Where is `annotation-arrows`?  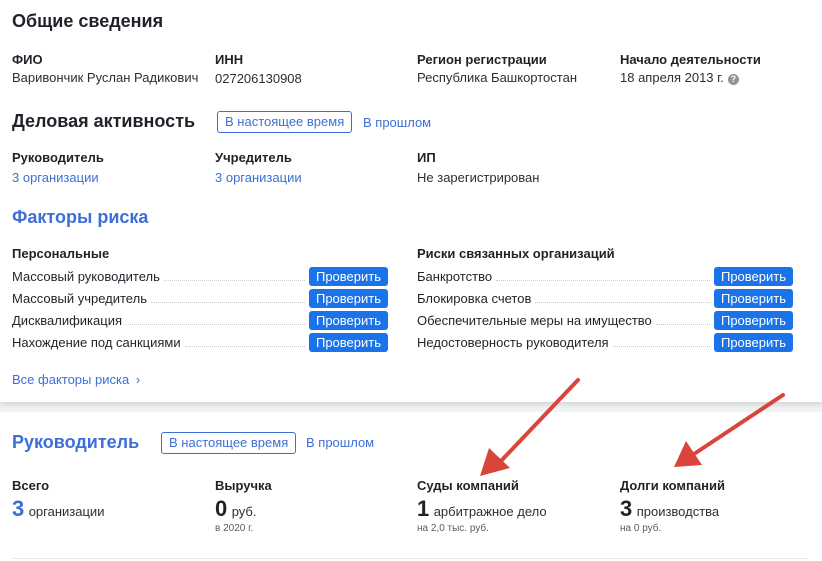 annotation-arrows is located at coordinates (632, 427).